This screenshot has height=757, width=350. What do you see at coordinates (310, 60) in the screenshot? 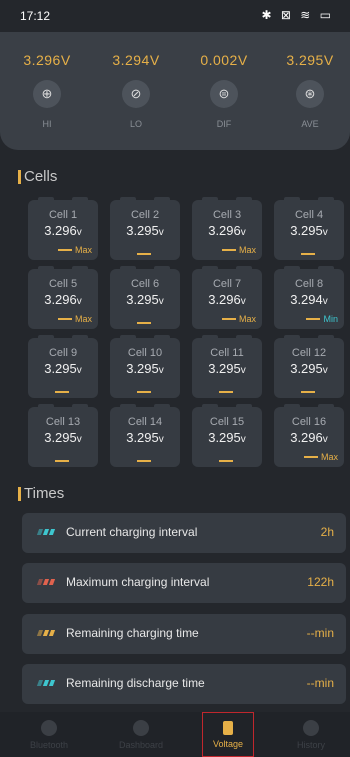
I see `metric-value: 3.295V` at bounding box center [310, 60].